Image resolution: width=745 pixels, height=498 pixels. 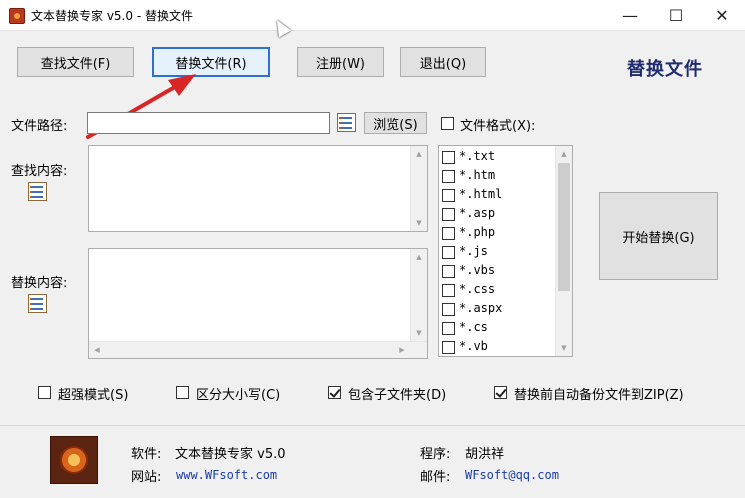 What do you see at coordinates (258, 349) in the screenshot?
I see `replace-hscrollbar: ◀ ▶` at bounding box center [258, 349].